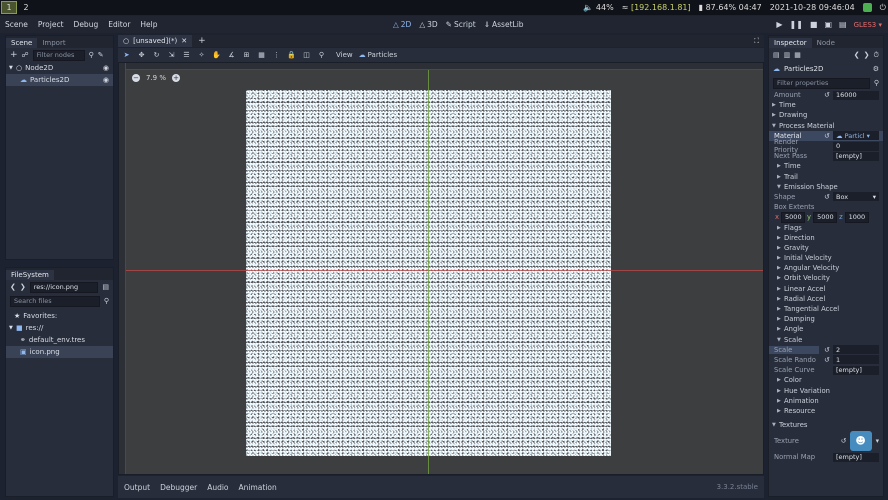 The width and height of the screenshot is (888, 500). Describe the element at coordinates (876, 69) in the screenshot. I see `object-properties-icon: ⚙` at that location.